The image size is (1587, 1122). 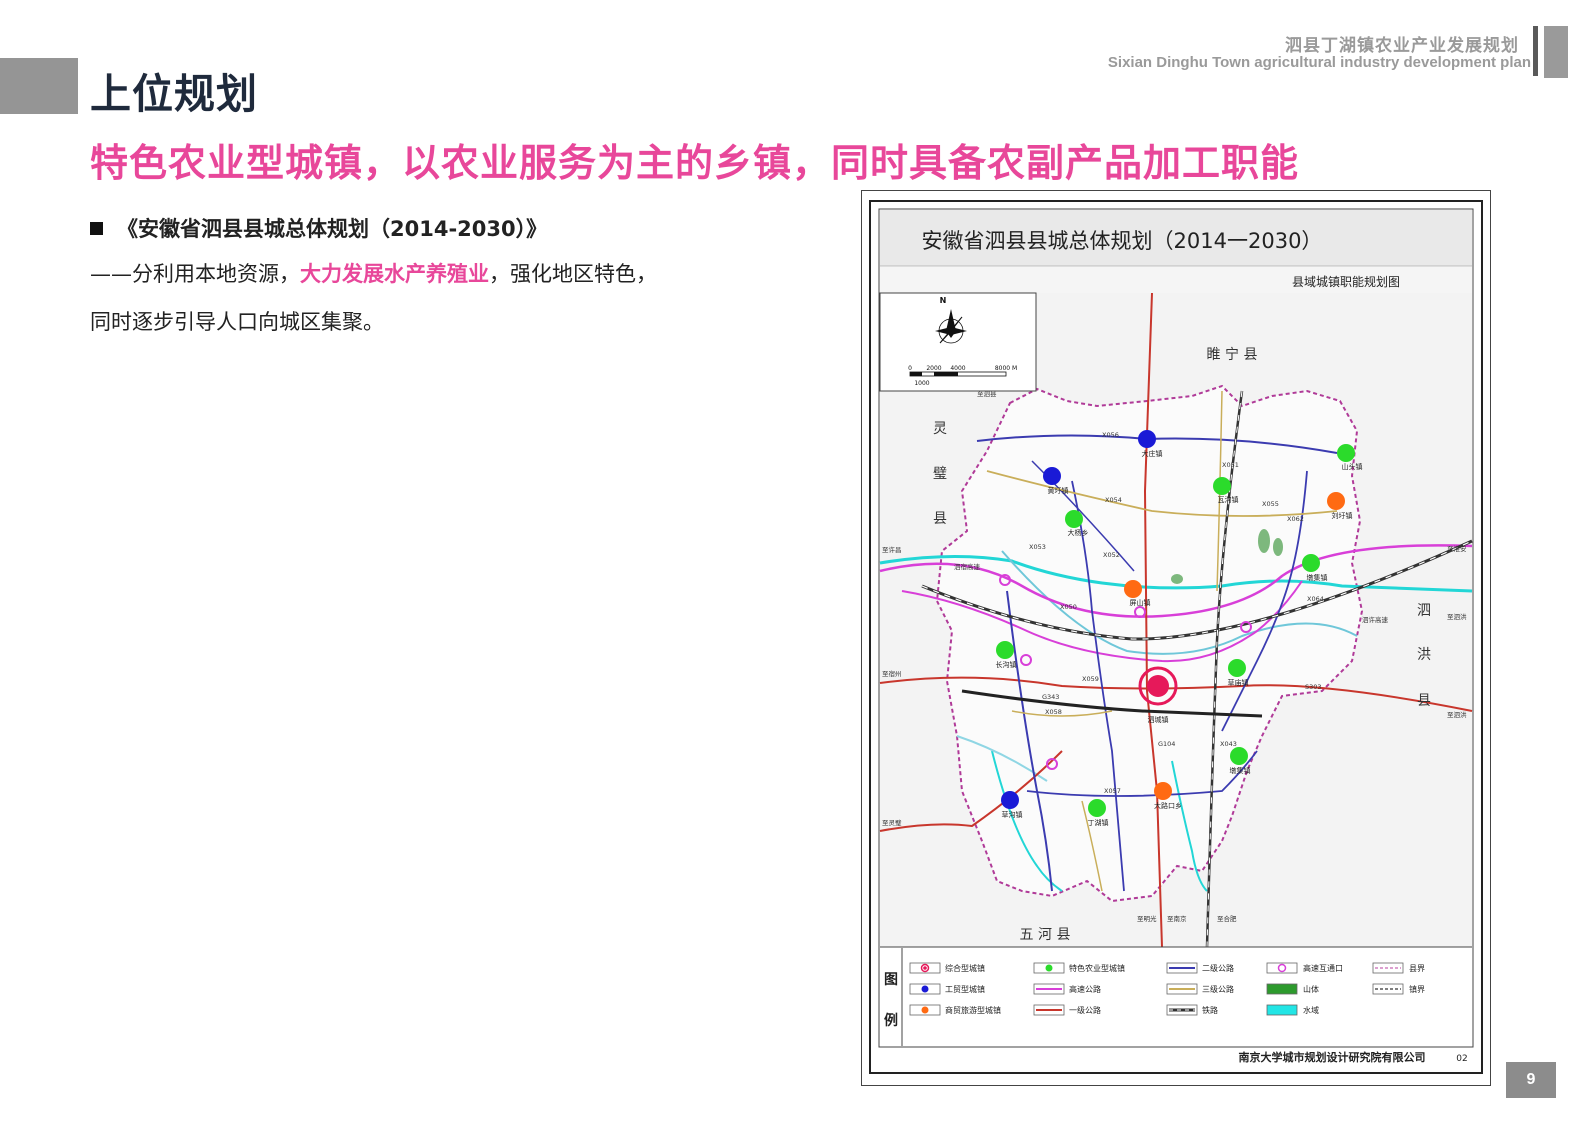 I want to click on map-compass-panel: N 0 2000 4000 8000 M 1000, so click(x=958, y=342).